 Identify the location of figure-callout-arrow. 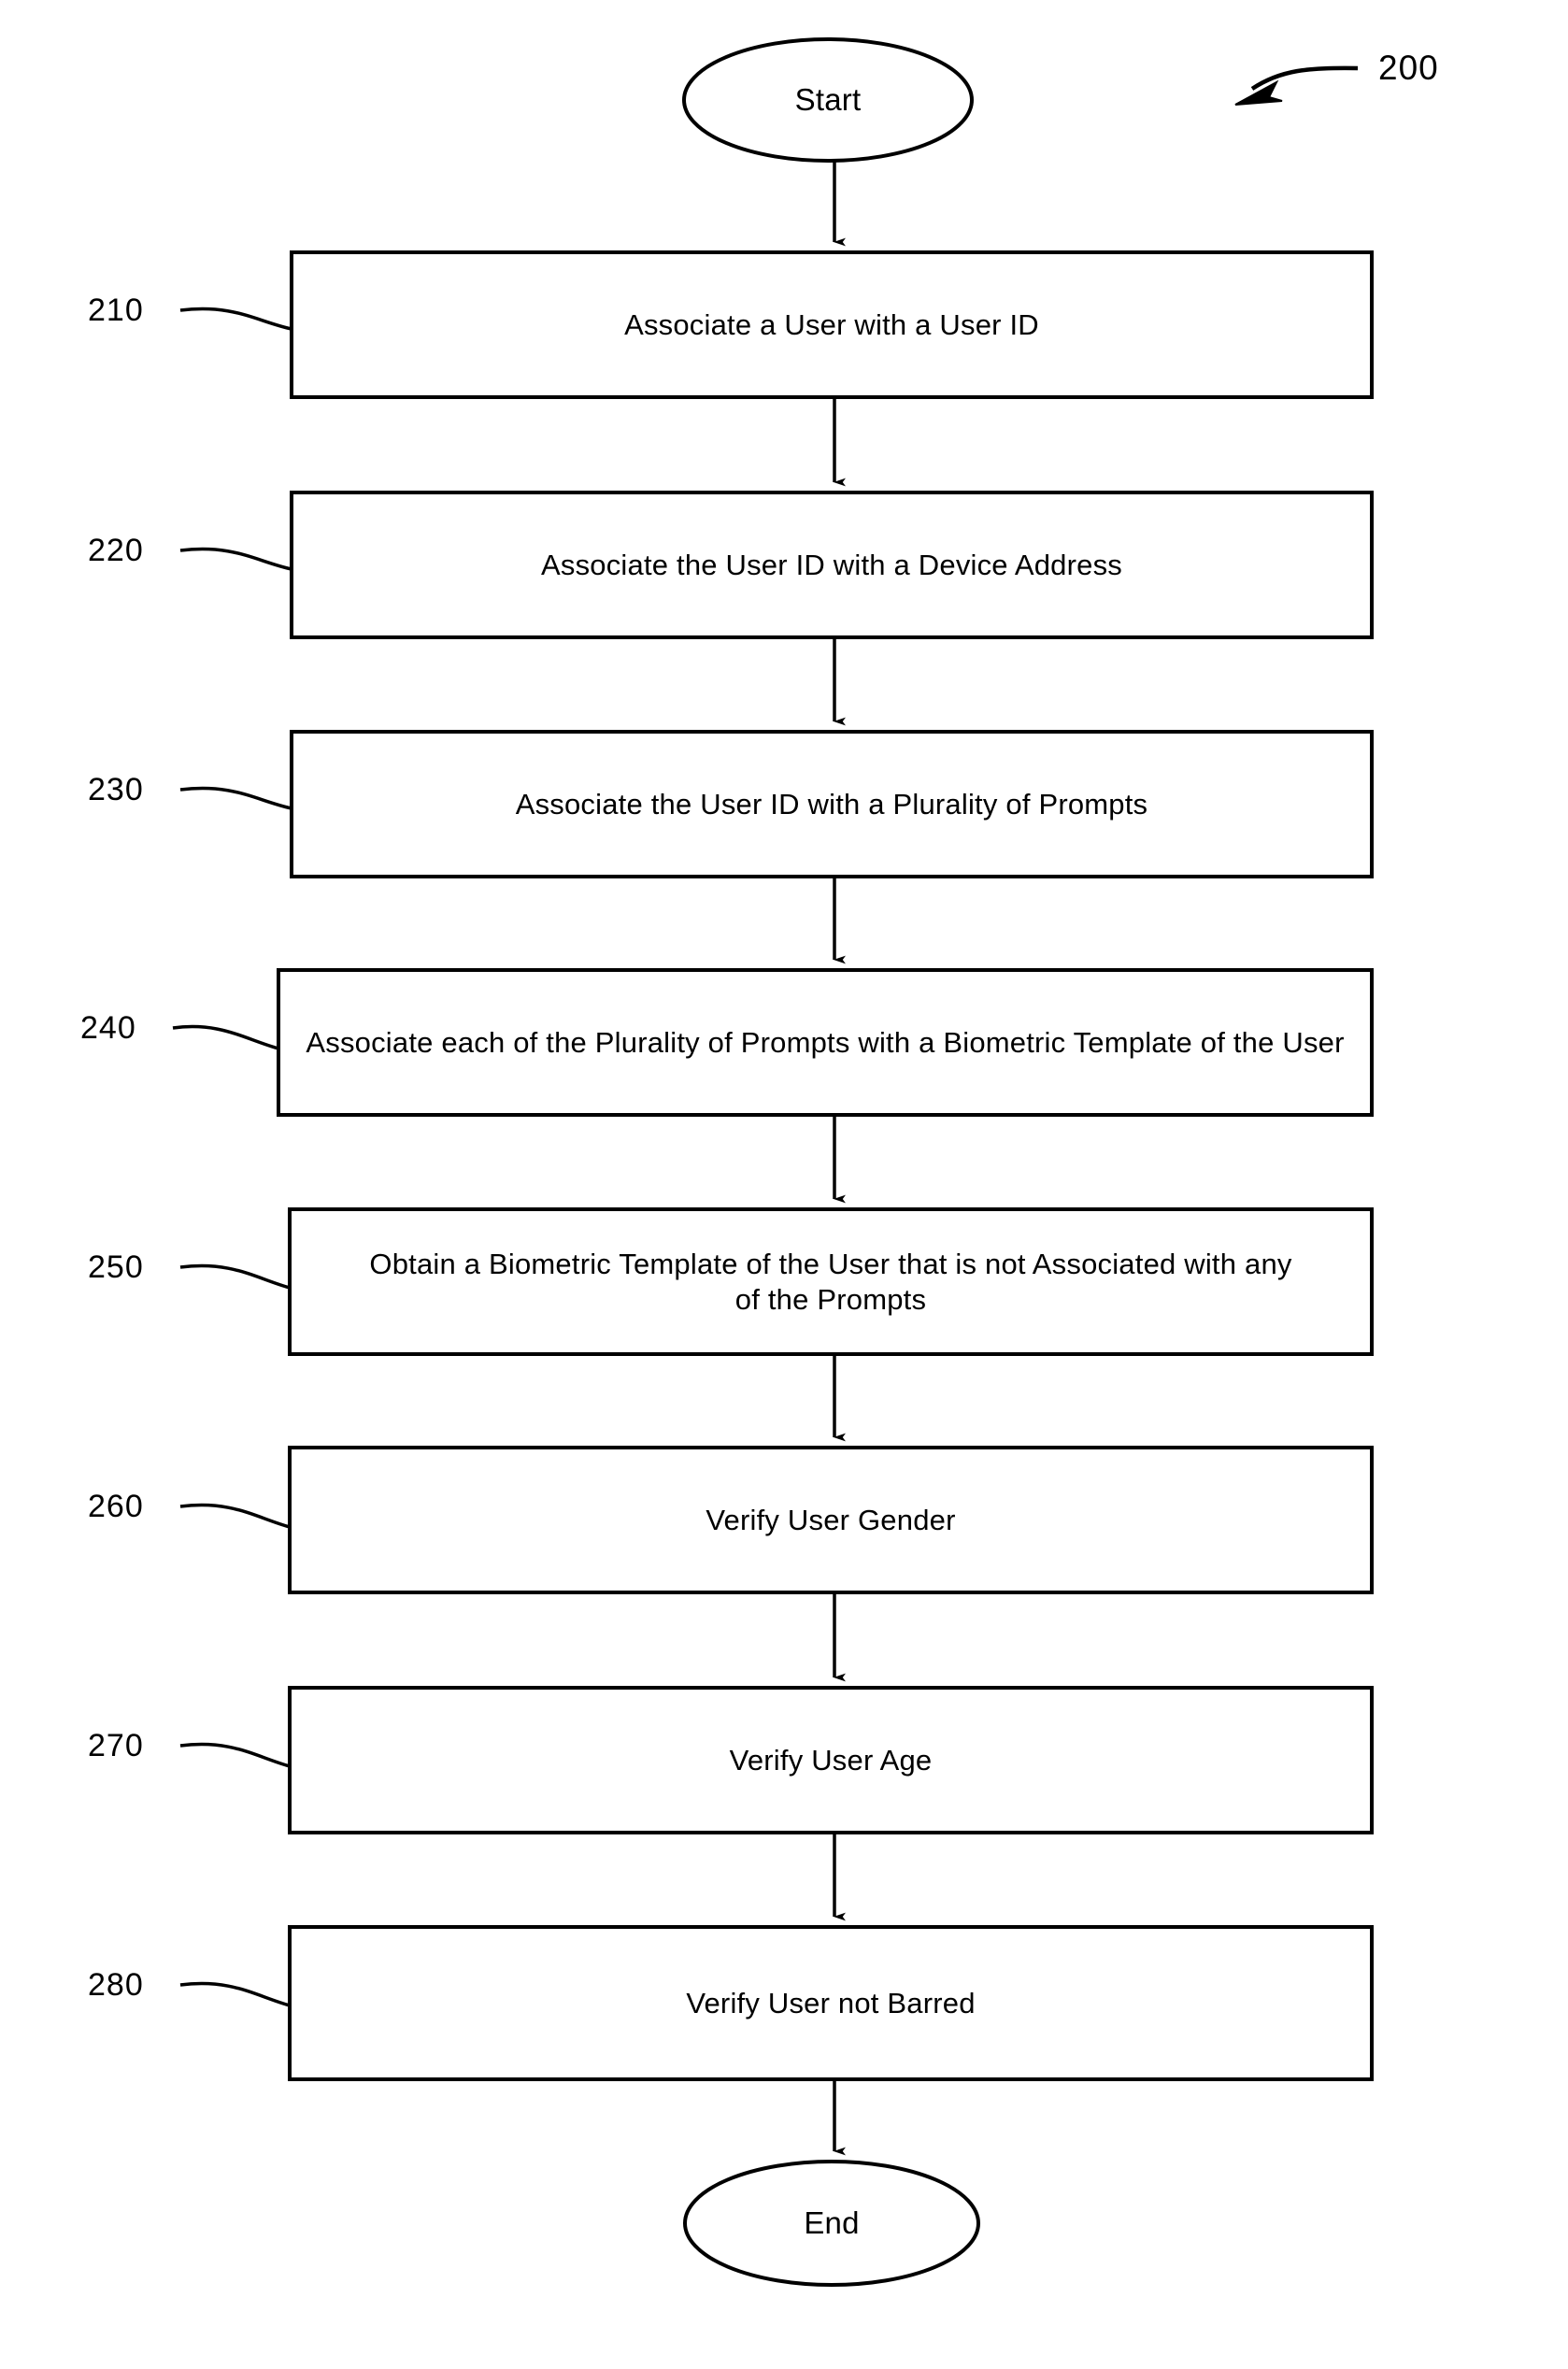
(1305, 78).